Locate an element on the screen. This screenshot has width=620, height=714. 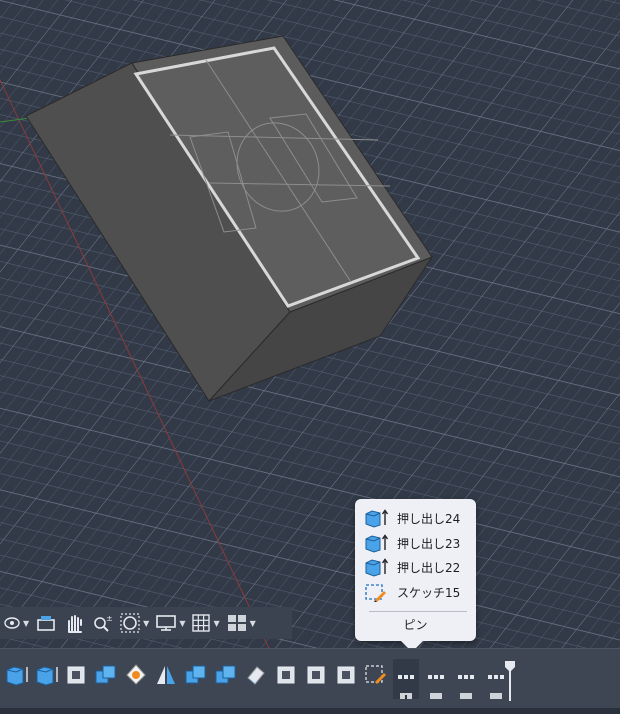
viewports-button: ▼ is located at coordinates (241, 623).